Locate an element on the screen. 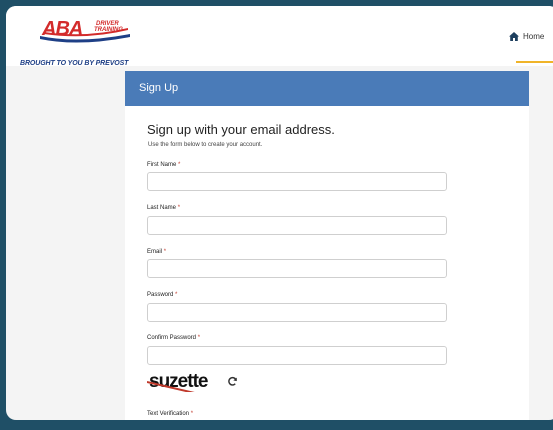 Image resolution: width=553 pixels, height=430 pixels. card-header-title: Sign Up is located at coordinates (159, 88).